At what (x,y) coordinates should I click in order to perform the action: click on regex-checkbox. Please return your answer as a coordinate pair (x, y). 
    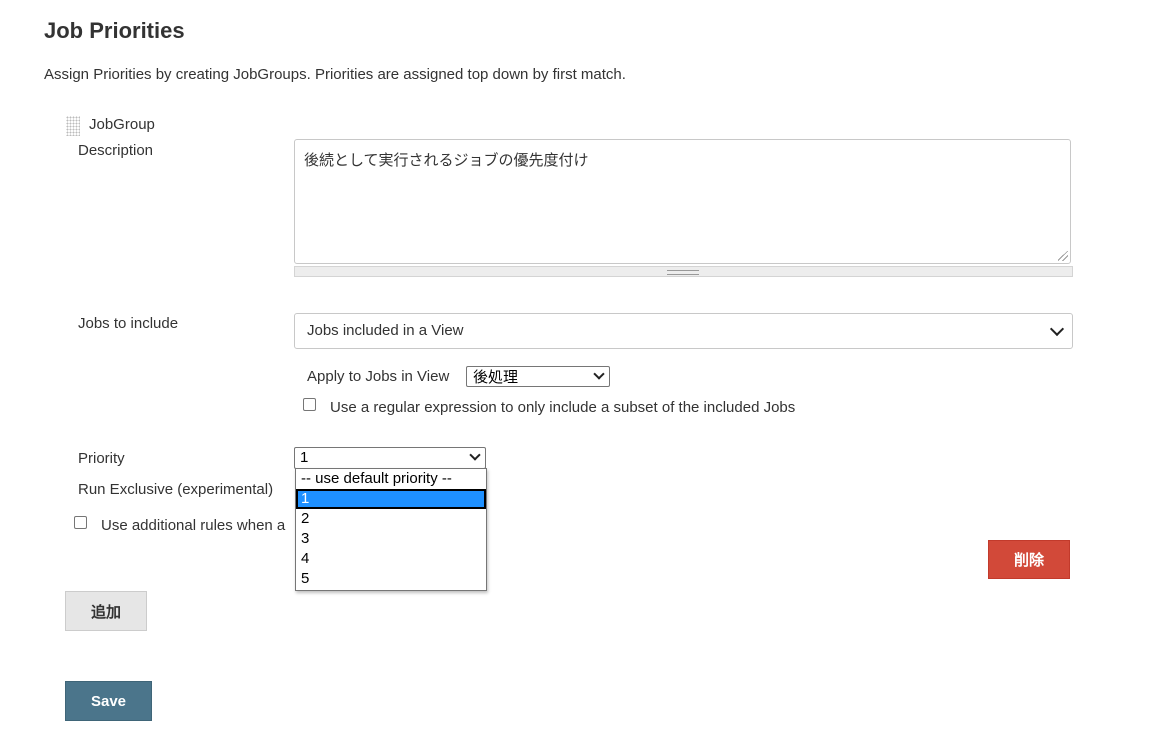
    Looking at the image, I should click on (309, 404).